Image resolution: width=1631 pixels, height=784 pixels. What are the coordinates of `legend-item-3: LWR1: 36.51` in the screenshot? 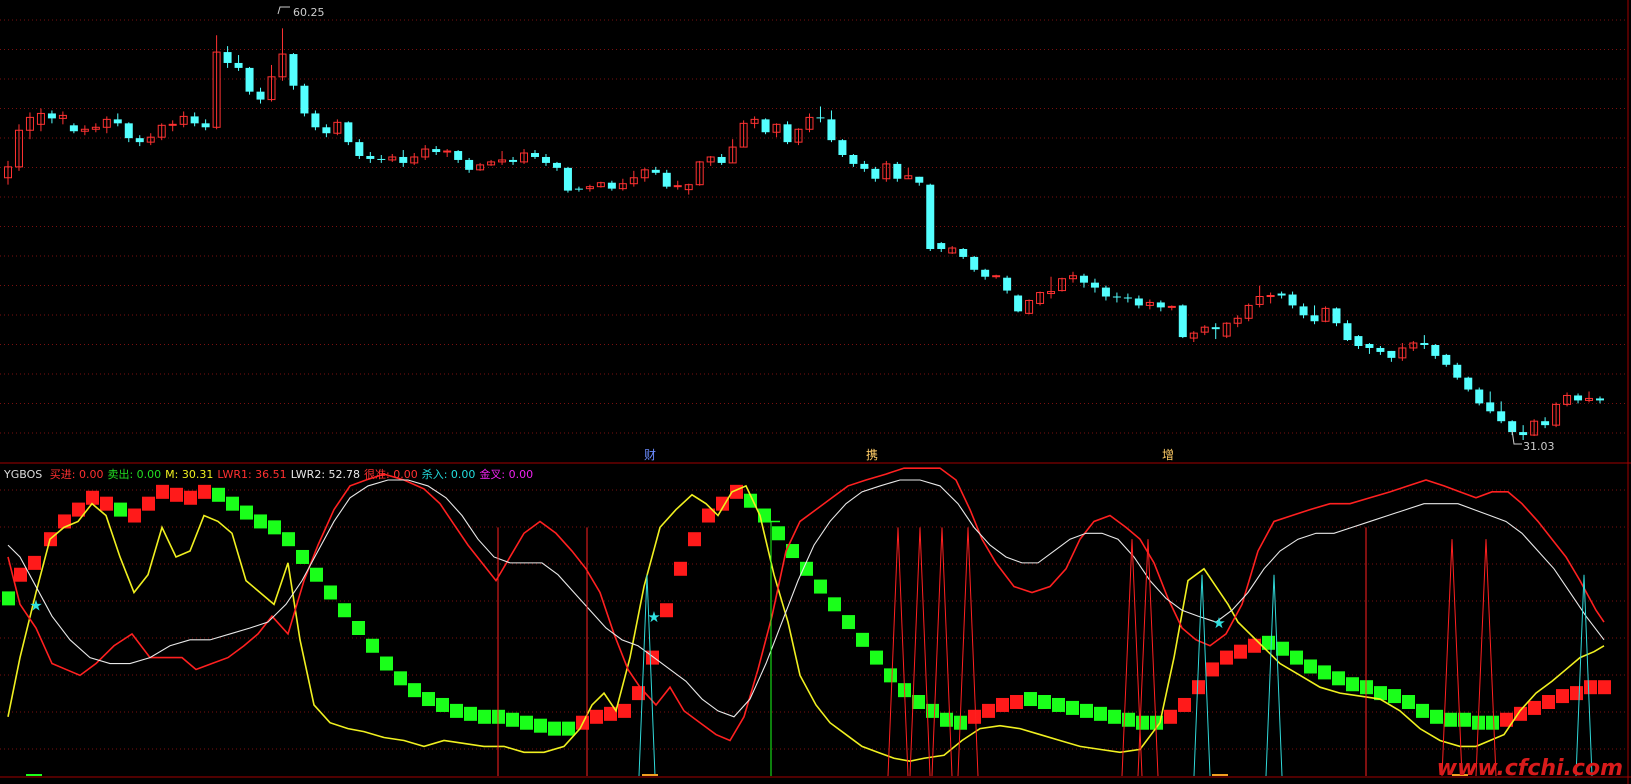 It's located at (252, 474).